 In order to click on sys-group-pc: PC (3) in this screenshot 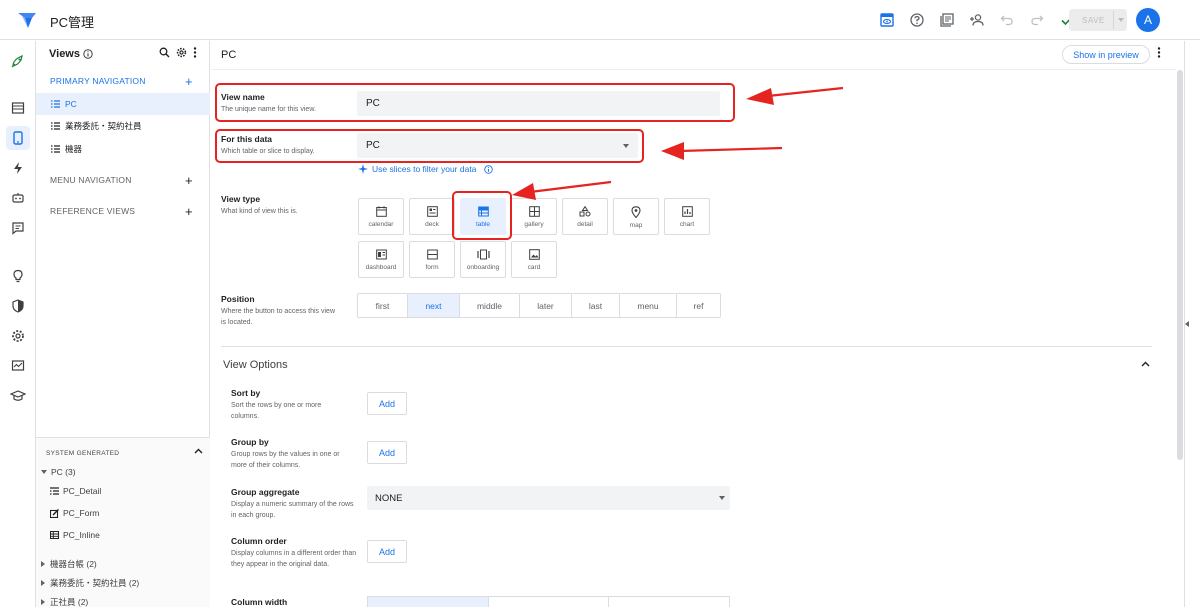, I will do `click(58, 472)`.